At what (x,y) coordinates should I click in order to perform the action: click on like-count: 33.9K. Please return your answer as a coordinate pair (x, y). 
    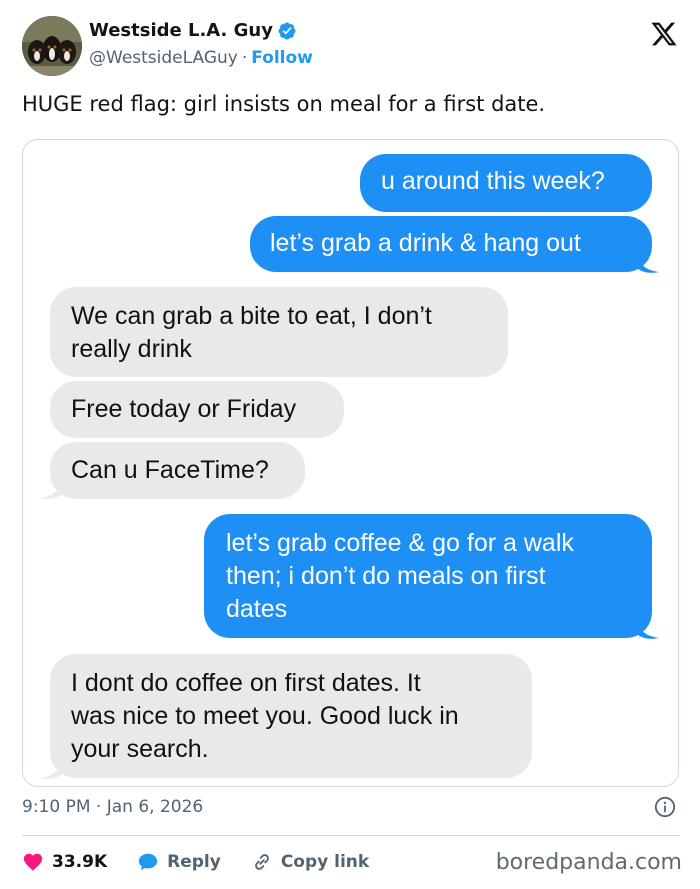
    Looking at the image, I should click on (80, 862).